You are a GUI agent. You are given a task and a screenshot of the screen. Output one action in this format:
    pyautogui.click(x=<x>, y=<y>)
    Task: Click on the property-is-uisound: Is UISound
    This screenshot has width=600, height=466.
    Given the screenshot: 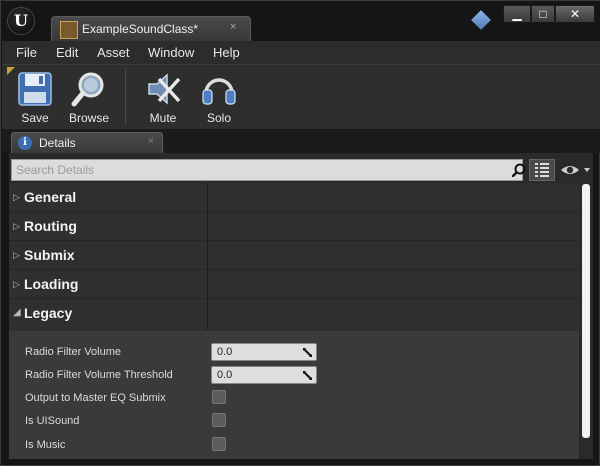 What is the action you would take?
    pyautogui.click(x=294, y=422)
    